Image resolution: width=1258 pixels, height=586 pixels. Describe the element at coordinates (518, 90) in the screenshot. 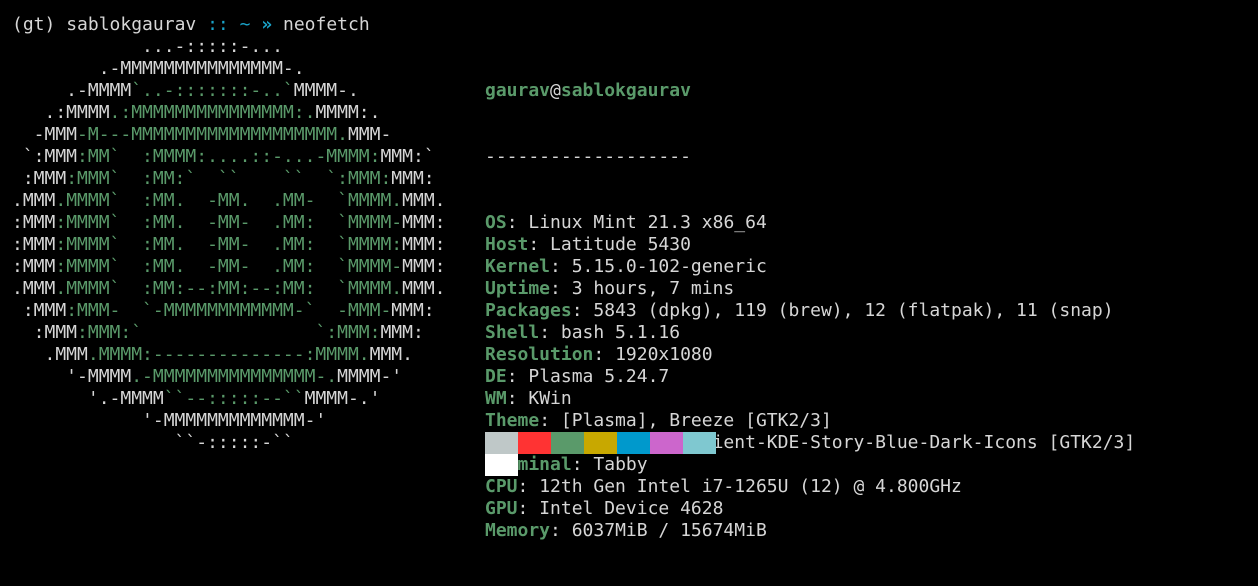

I see `info-user: gaurav` at that location.